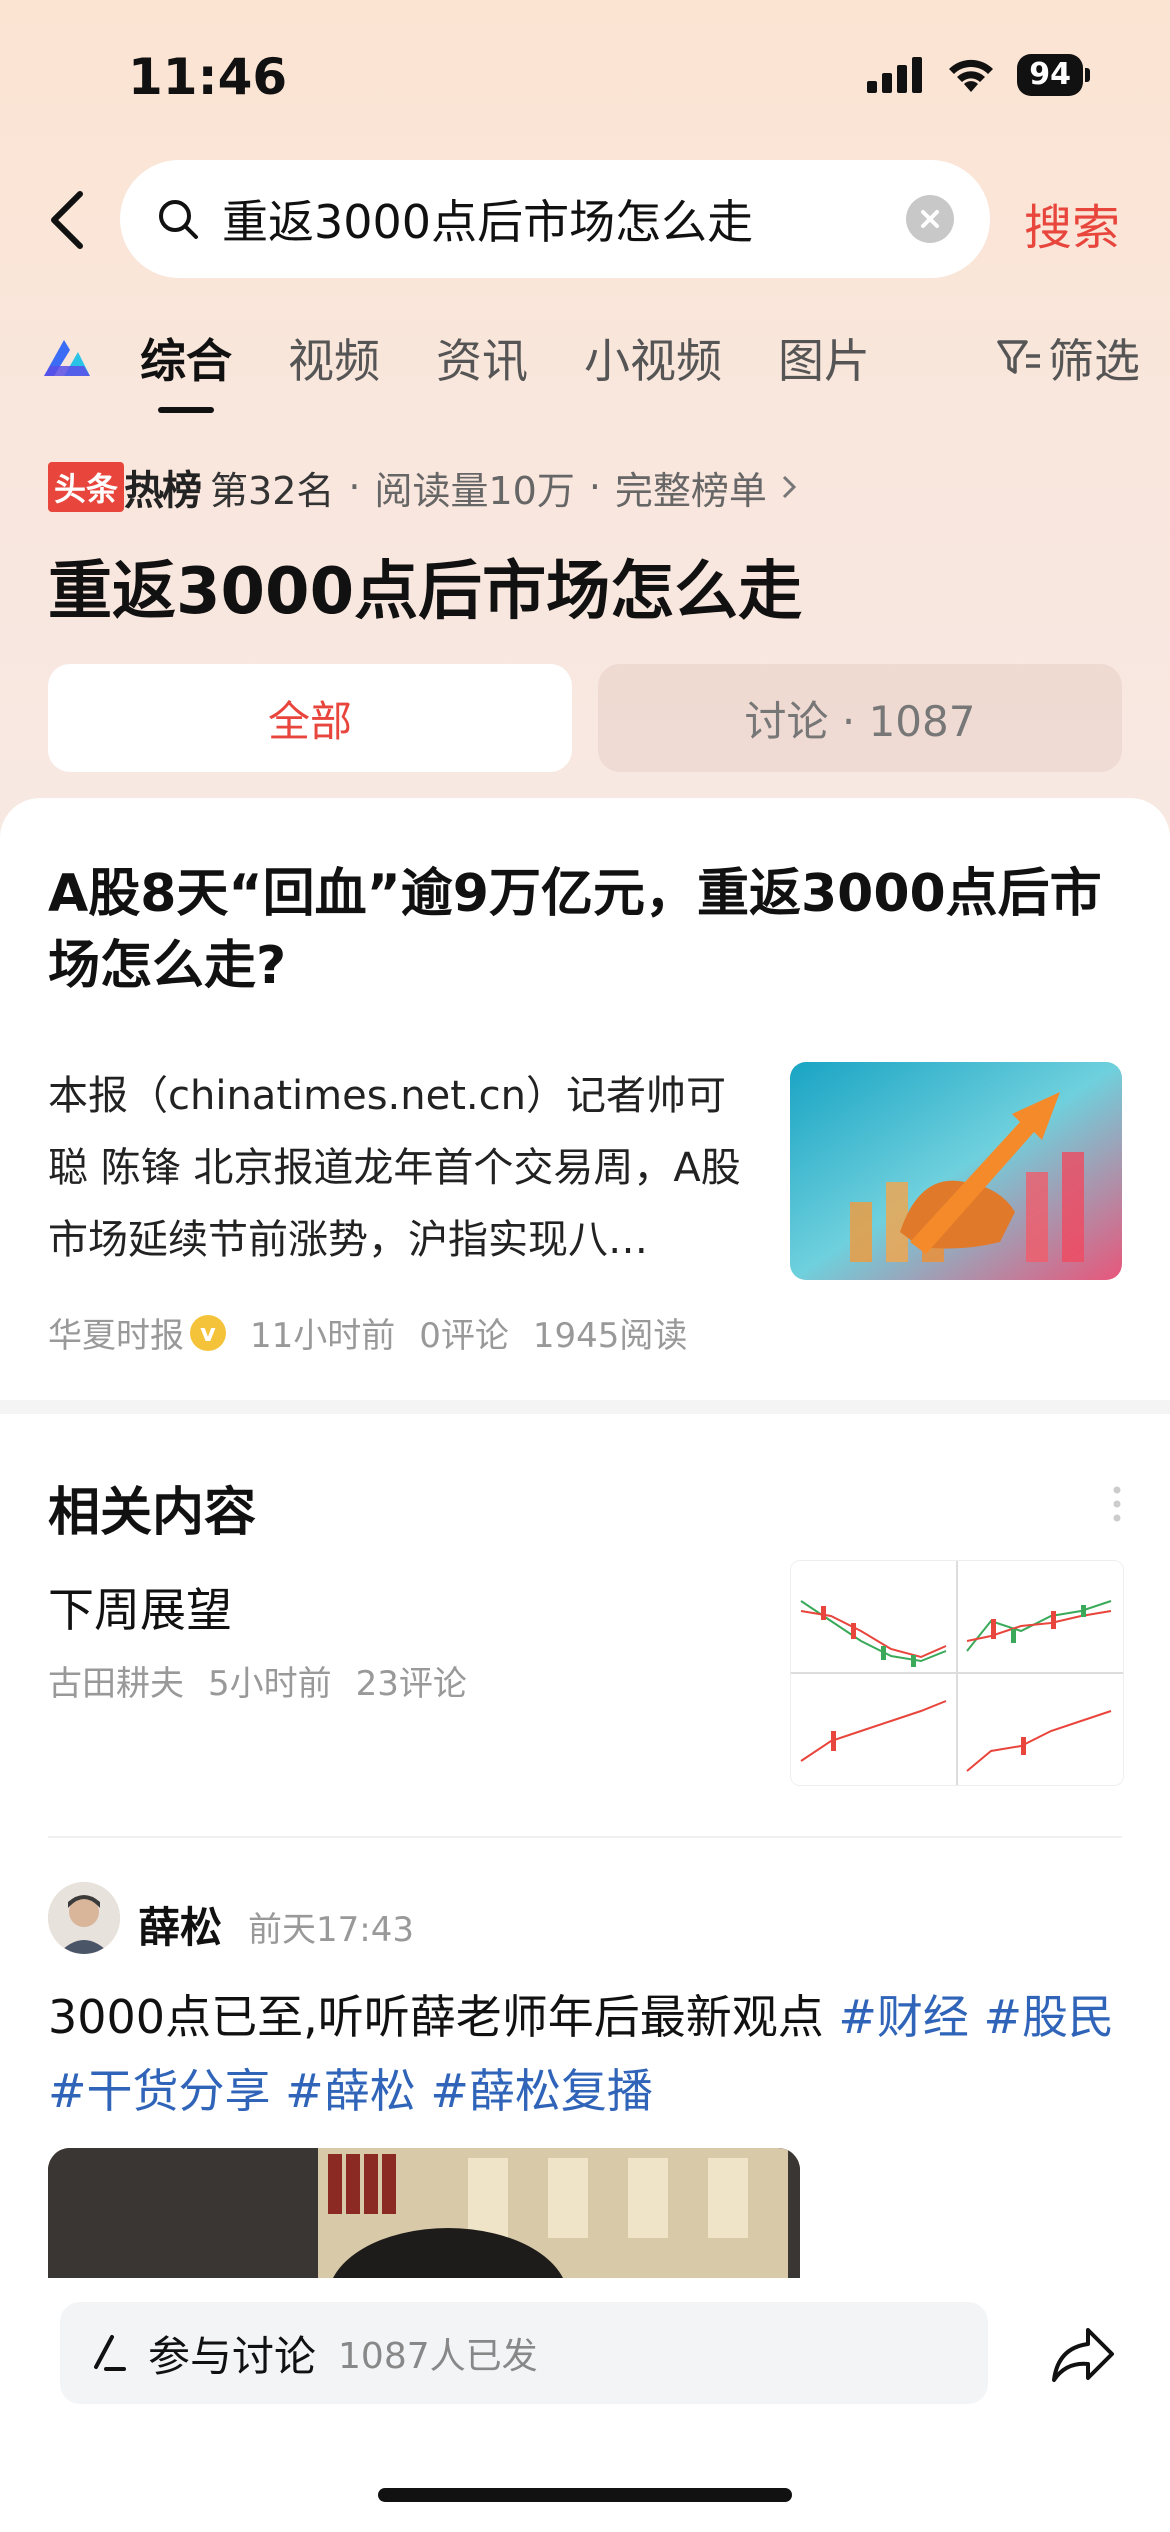 This screenshot has height=2532, width=1170. I want to click on bull-market-image, so click(956, 1171).